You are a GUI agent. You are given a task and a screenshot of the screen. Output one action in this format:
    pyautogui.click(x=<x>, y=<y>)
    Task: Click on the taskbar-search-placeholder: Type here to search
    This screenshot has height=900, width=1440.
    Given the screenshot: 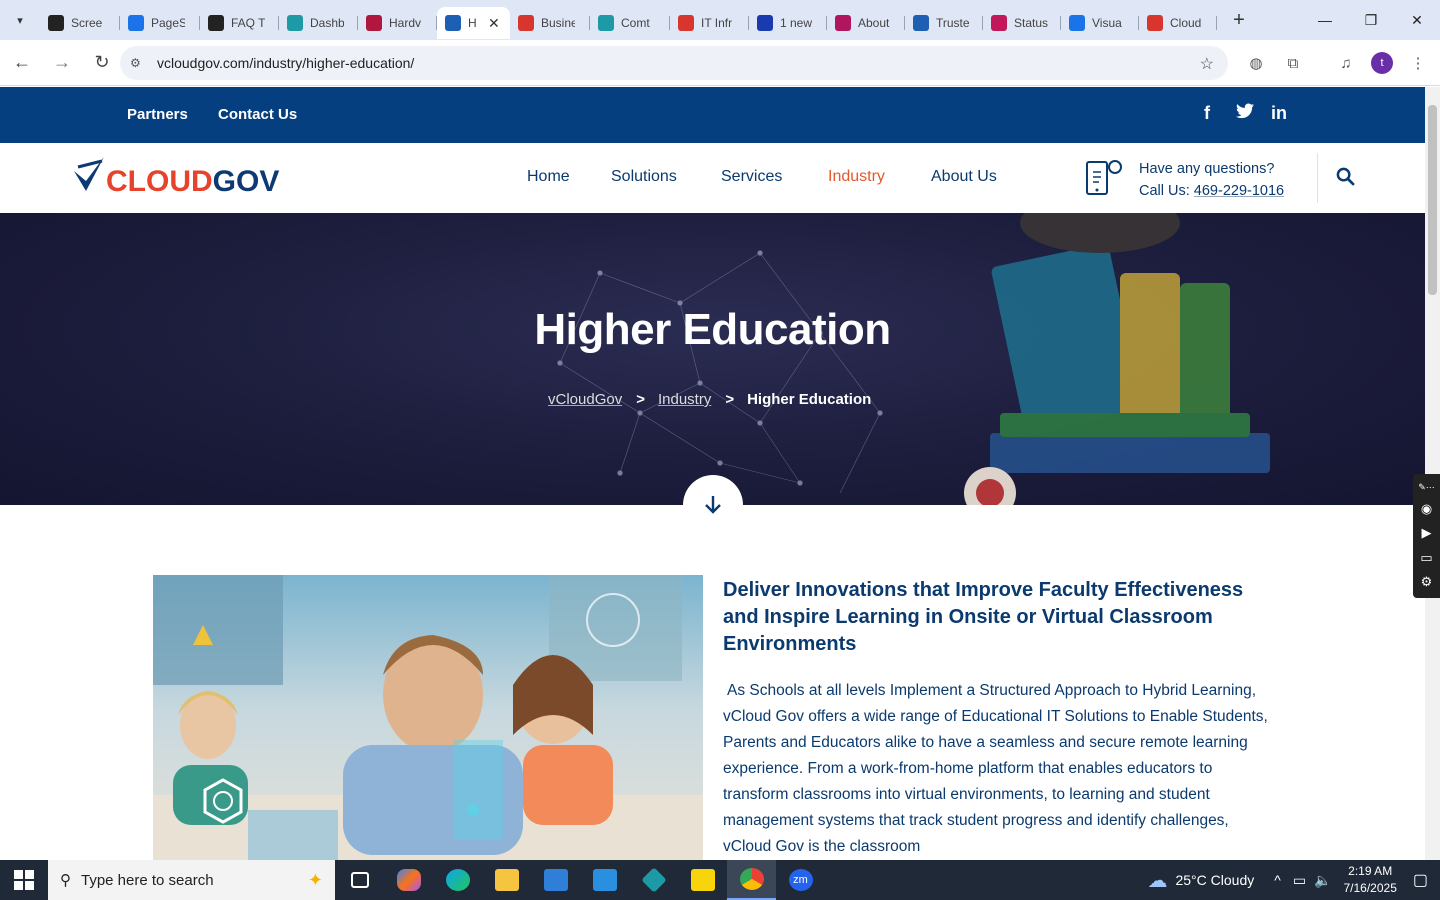 What is the action you would take?
    pyautogui.click(x=147, y=880)
    